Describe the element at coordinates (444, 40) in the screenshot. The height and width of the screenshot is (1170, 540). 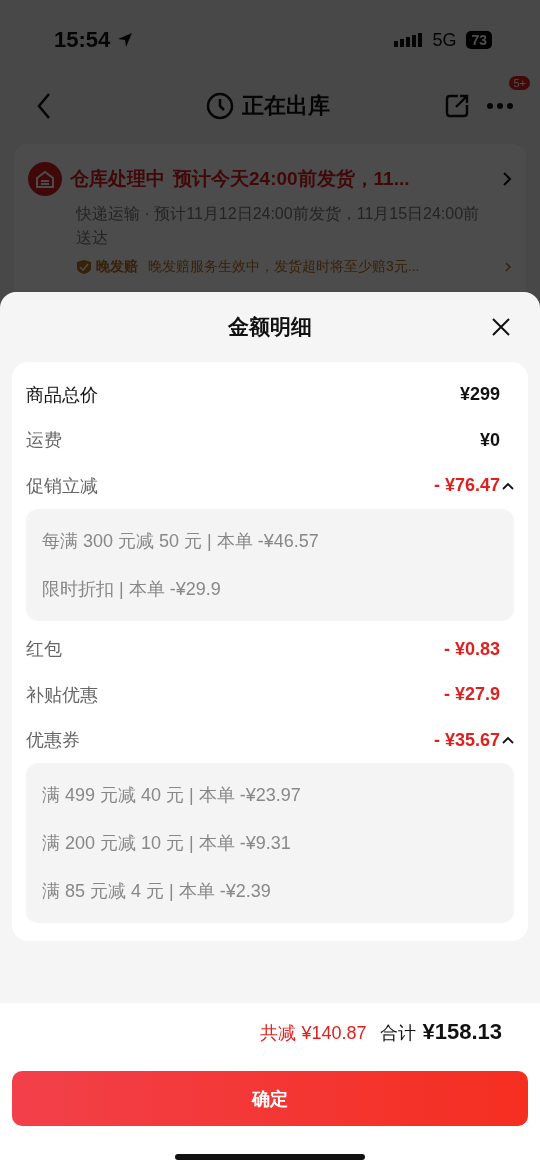
I see `network-label: 5G` at that location.